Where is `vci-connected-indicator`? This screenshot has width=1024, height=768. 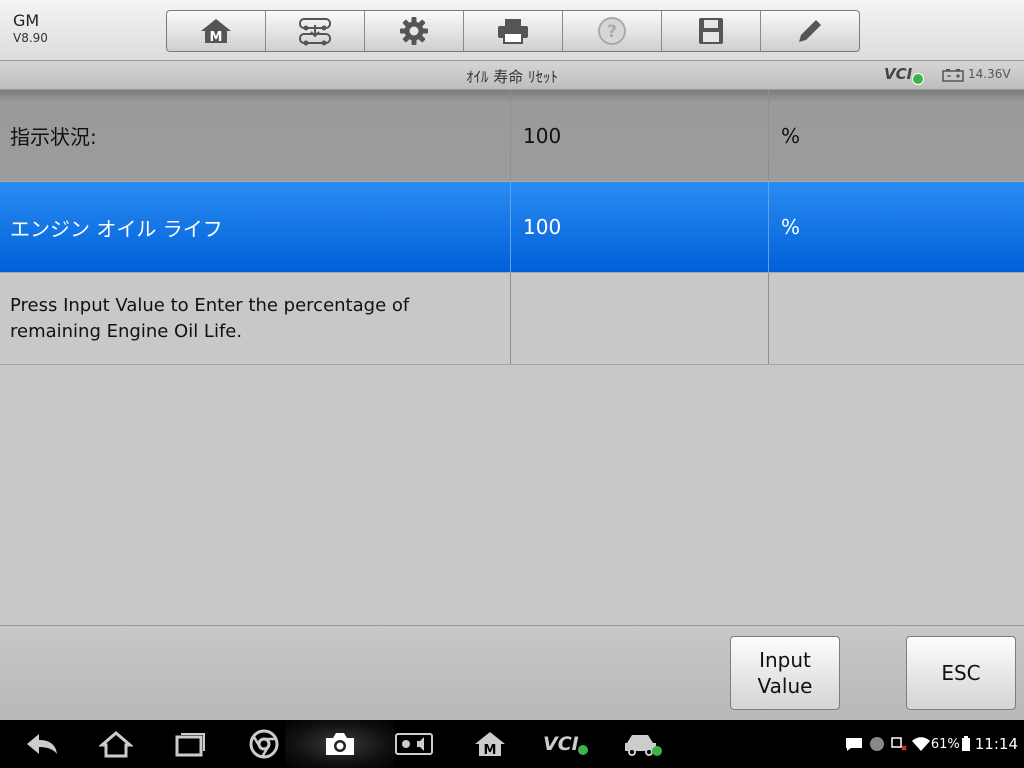
vci-connected-indicator is located at coordinates (918, 79).